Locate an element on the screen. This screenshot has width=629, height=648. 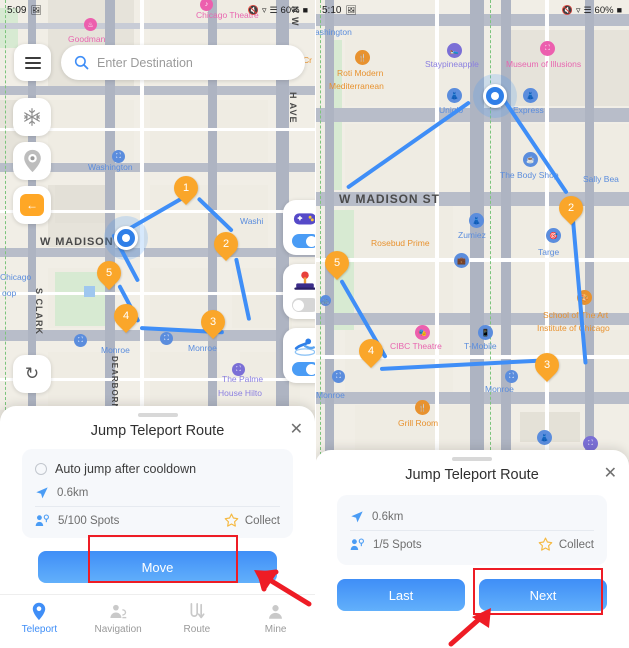
joystick-toggle is located at coordinates (299, 291).